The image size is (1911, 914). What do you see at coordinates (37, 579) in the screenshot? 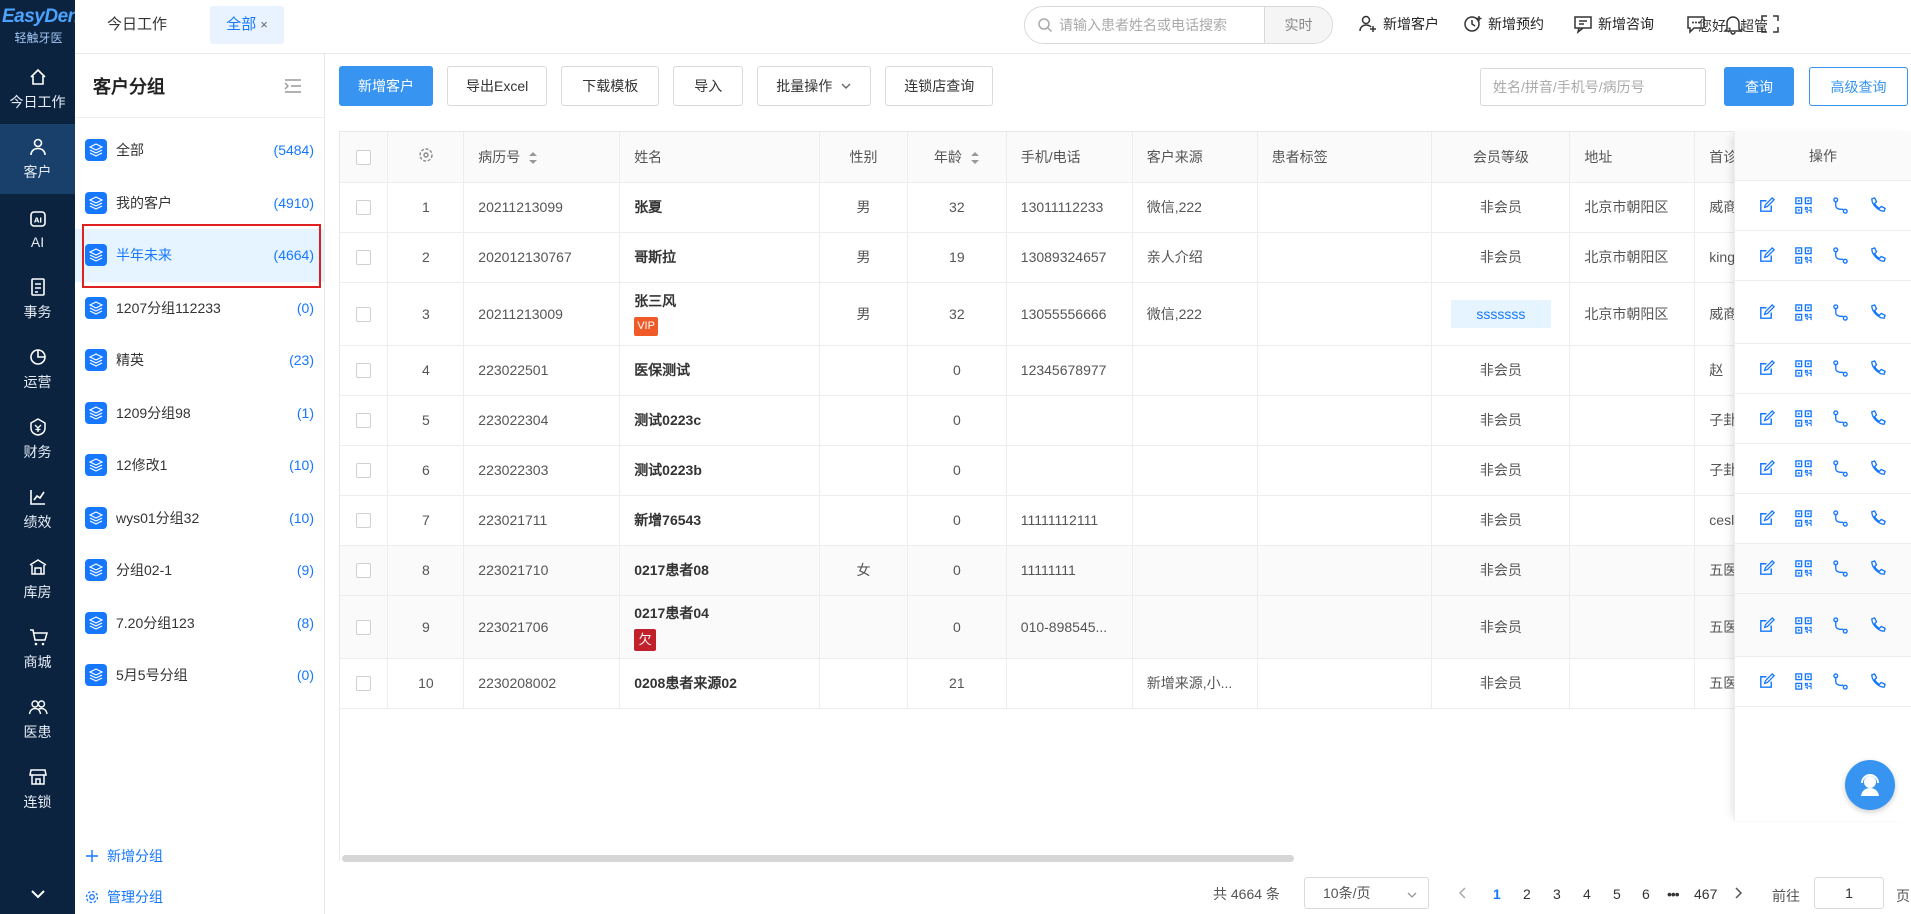
I see `nav-item-7: 库房` at bounding box center [37, 579].